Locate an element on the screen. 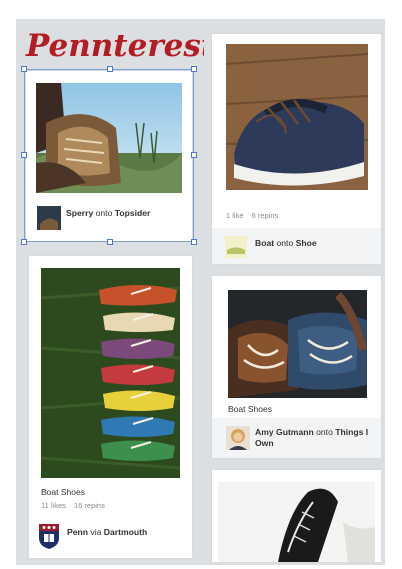 This screenshot has height=569, width=402. pin-card-sperry: Sperry onto Topsider is located at coordinates (109, 156).